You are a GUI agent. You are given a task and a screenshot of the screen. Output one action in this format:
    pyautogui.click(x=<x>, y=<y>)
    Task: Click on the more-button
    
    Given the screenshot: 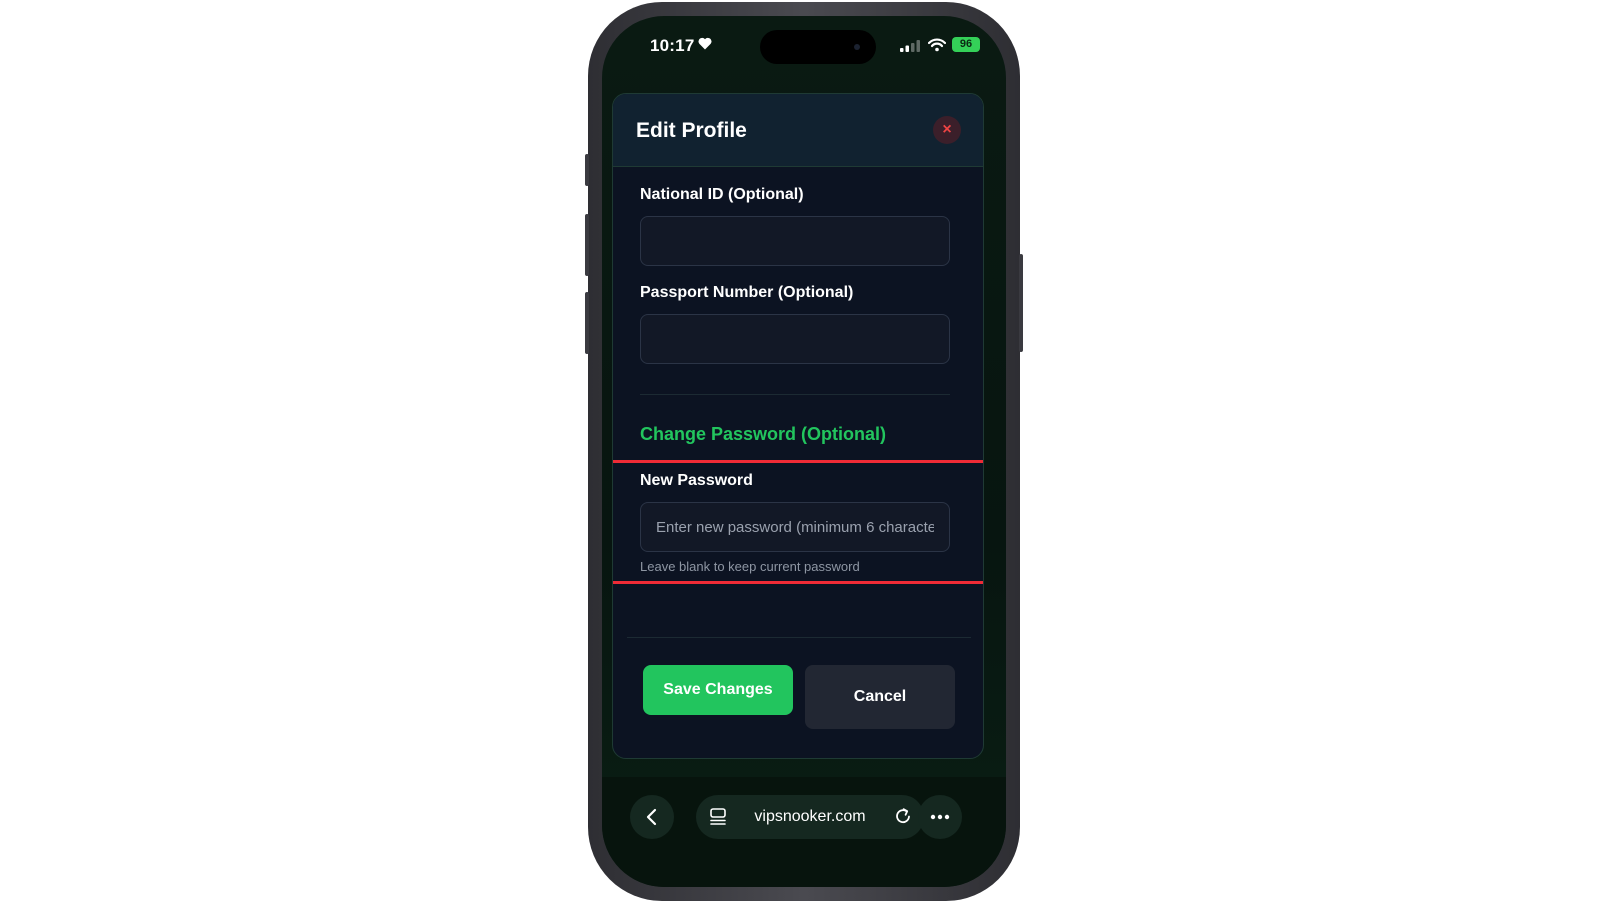 What is the action you would take?
    pyautogui.click(x=940, y=817)
    